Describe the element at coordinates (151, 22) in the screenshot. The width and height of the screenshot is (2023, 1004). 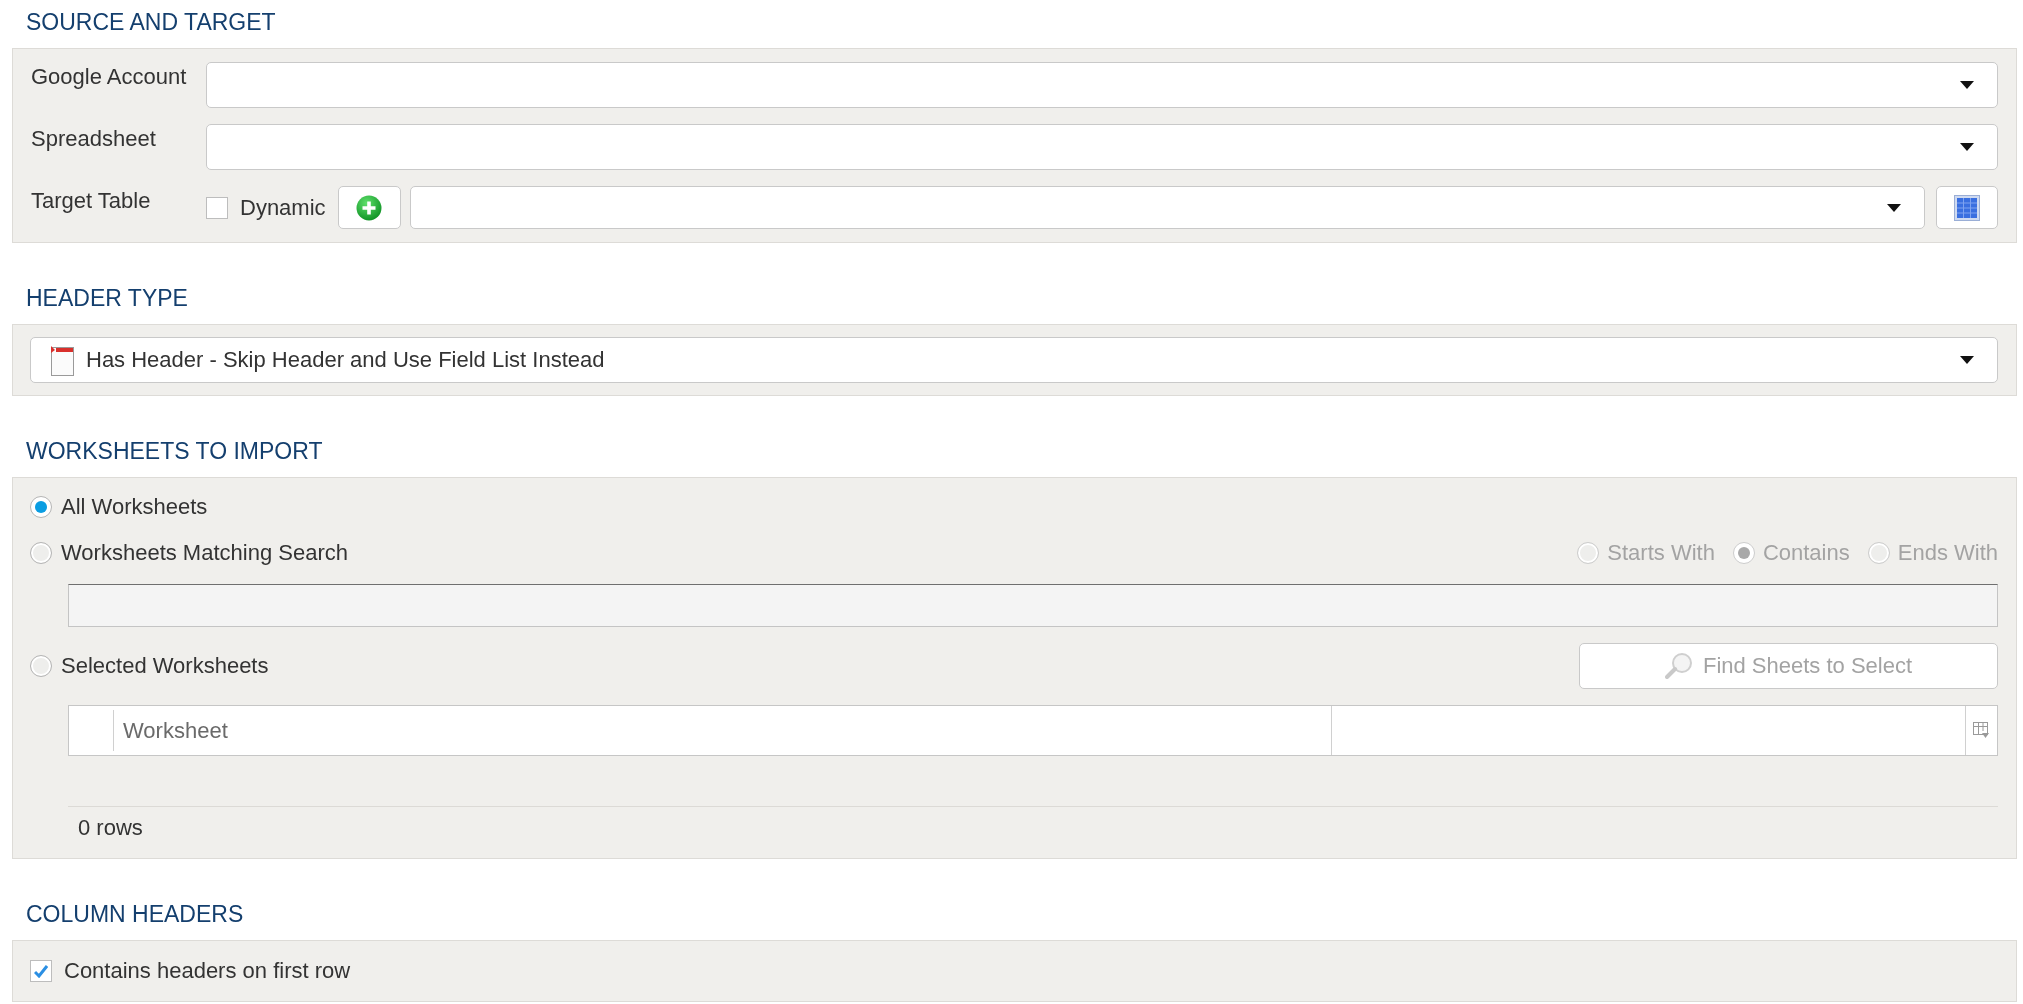
I see `section-title: SOURCE AND TARGET` at that location.